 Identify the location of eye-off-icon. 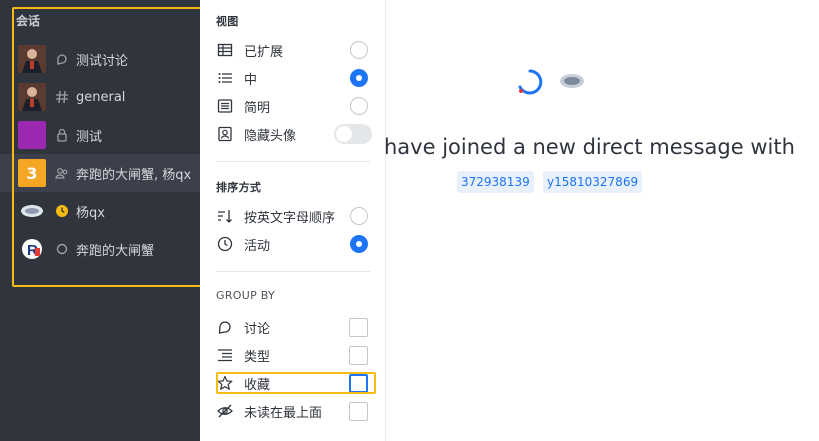
(225, 411).